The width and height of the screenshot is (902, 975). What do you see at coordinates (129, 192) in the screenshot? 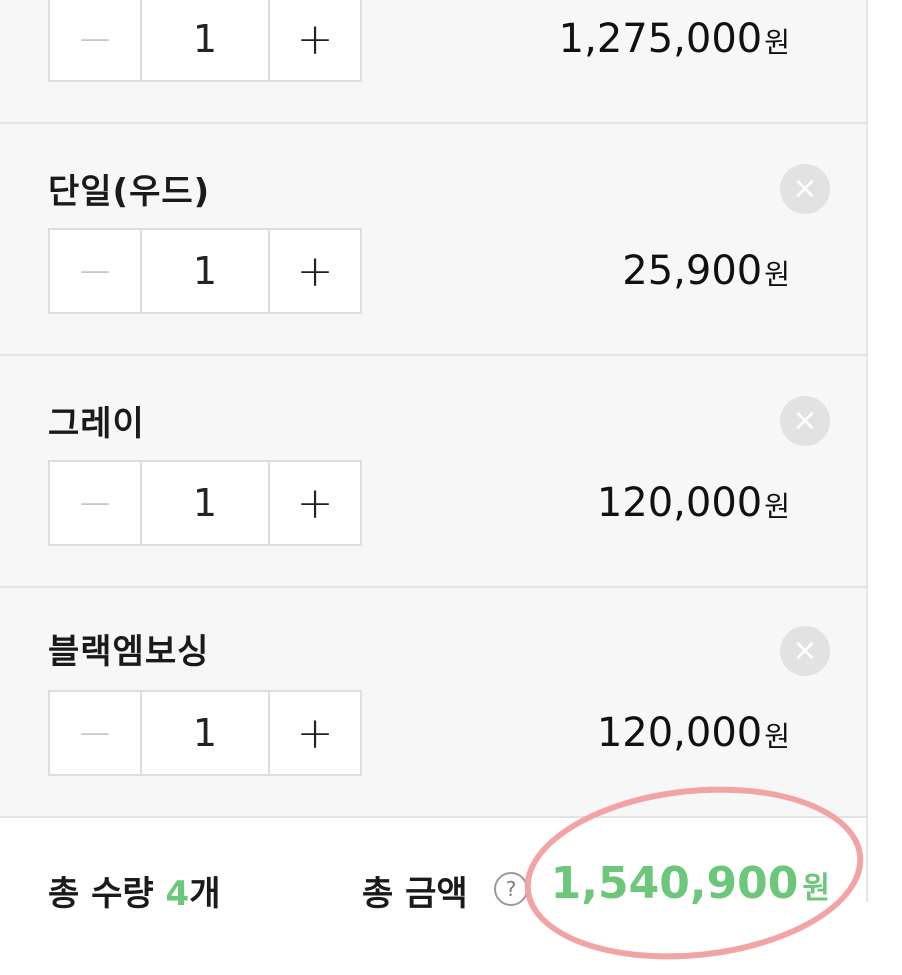
I see `item-option-name: 단일(우드)` at bounding box center [129, 192].